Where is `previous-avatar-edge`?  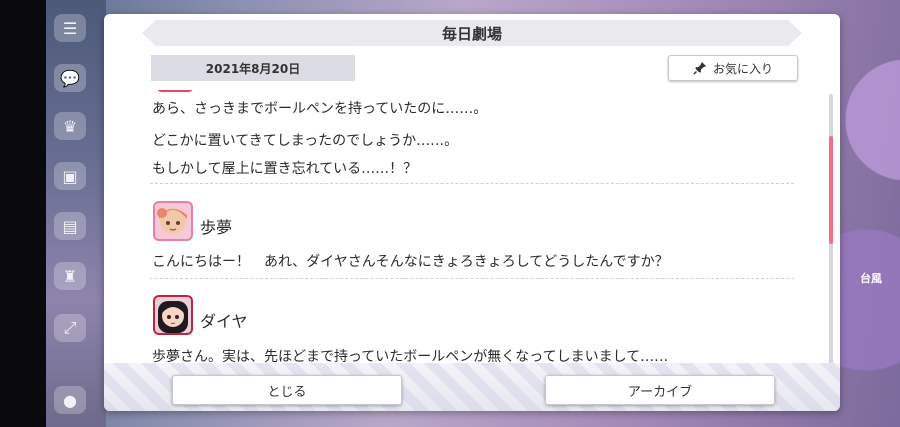
previous-avatar-edge is located at coordinates (175, 91).